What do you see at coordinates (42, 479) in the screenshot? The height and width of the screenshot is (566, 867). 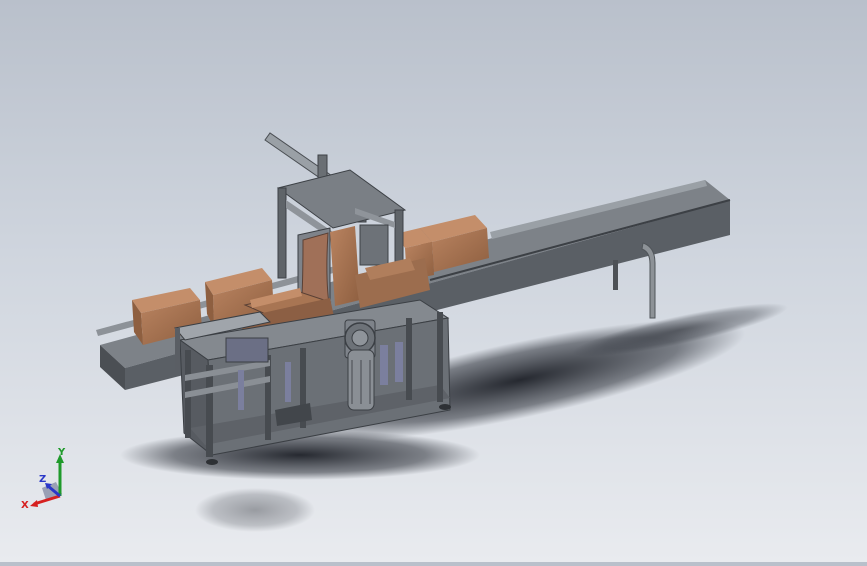 I see `z-axis-label: Z` at bounding box center [42, 479].